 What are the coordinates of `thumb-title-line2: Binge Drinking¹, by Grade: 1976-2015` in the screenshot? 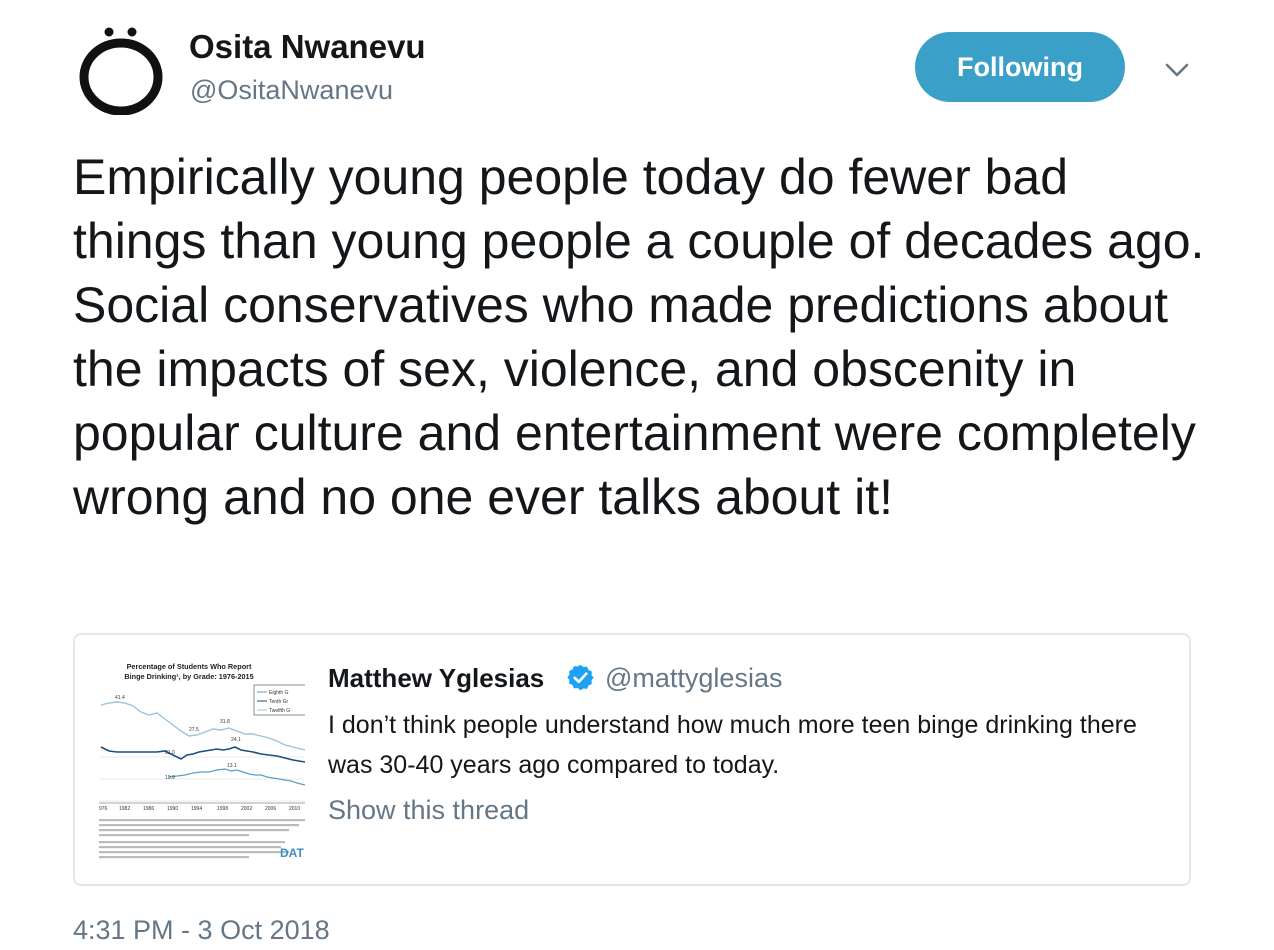 It's located at (188, 676).